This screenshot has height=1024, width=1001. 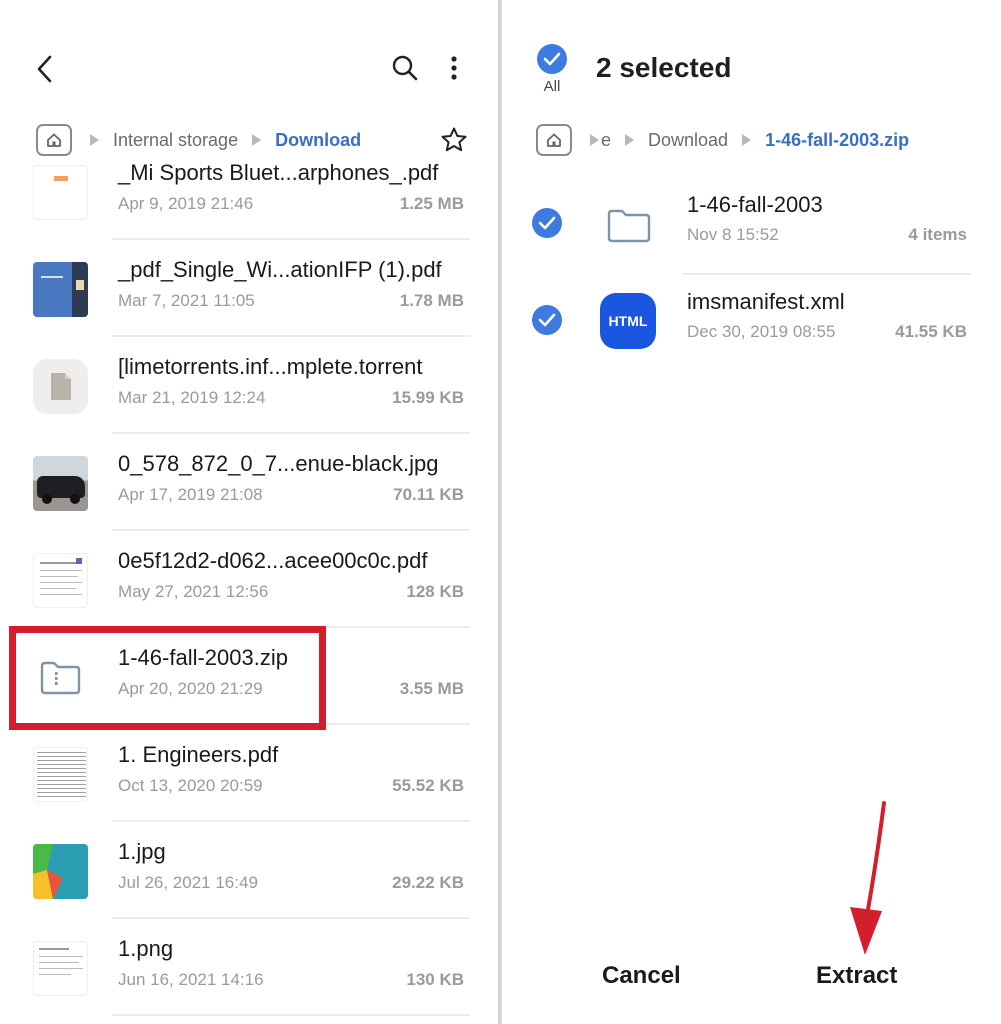 I want to click on pointer-arrow, so click(x=868, y=878).